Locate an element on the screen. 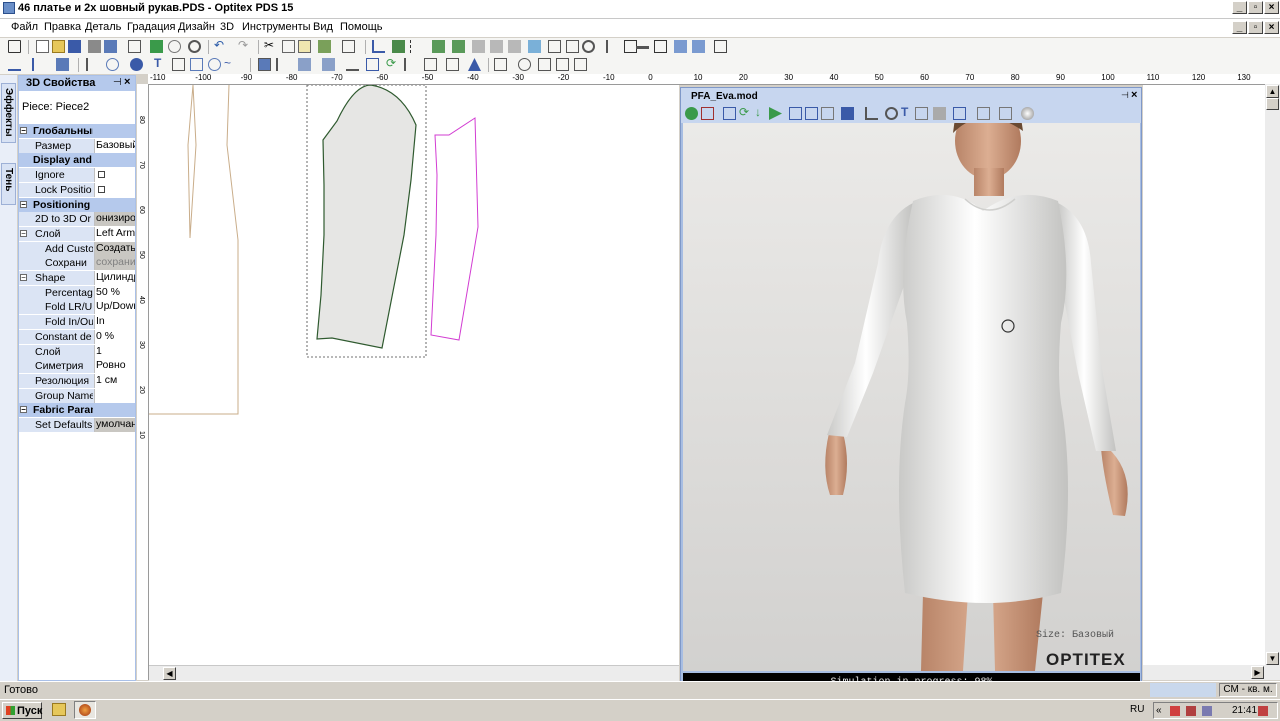  print-icon is located at coordinates (94, 46).